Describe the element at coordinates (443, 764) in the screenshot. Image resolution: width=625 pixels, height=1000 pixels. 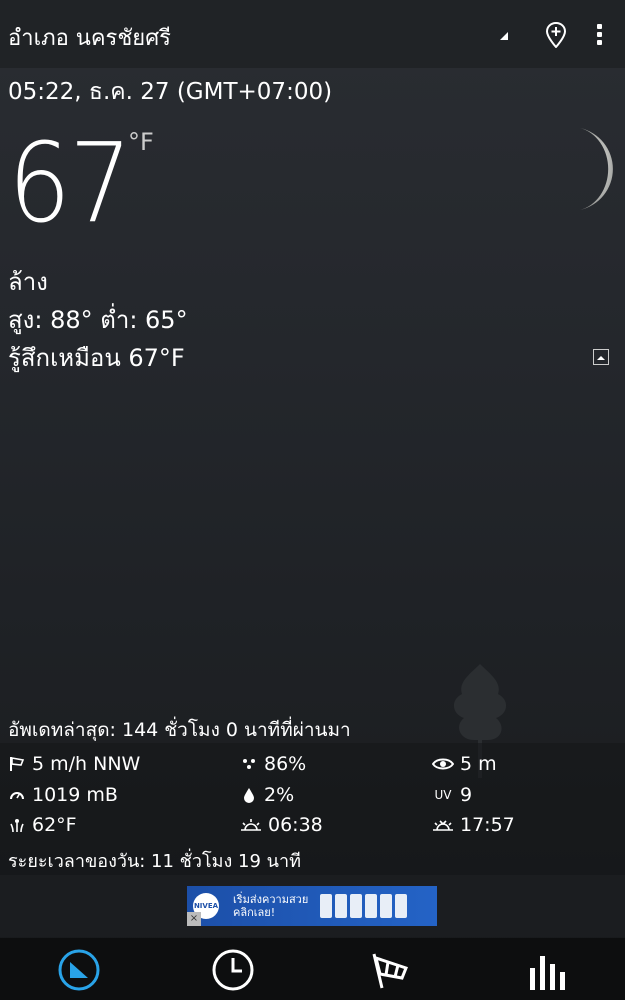
I see `eye-icon` at that location.